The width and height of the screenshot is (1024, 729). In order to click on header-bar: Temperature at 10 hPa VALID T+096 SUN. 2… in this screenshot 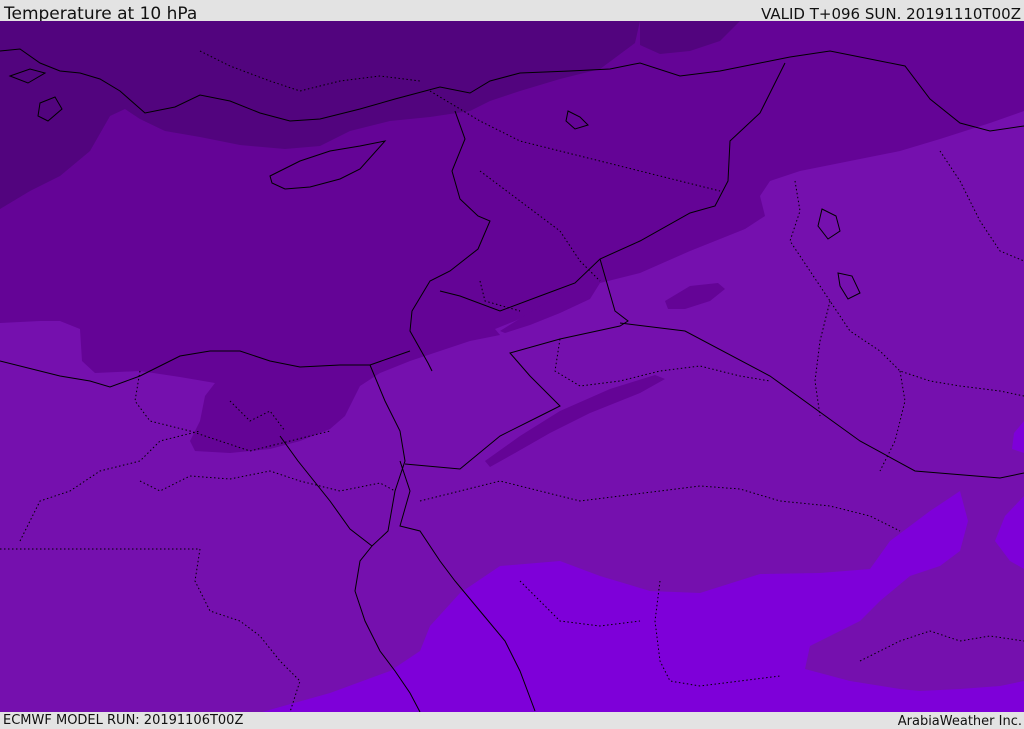, I will do `click(512, 12)`.